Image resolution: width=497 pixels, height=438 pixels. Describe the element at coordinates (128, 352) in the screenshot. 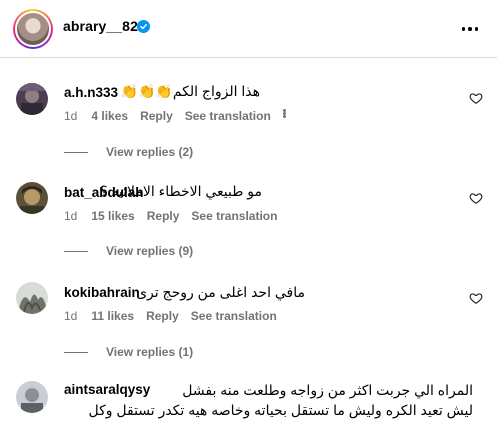

I see `view-replies-button: View replies (1)` at that location.